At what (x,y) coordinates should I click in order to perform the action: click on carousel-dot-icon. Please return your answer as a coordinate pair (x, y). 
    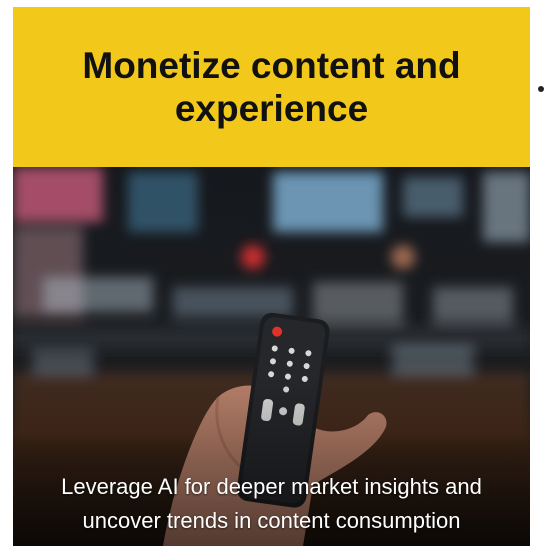
    Looking at the image, I should click on (541, 89).